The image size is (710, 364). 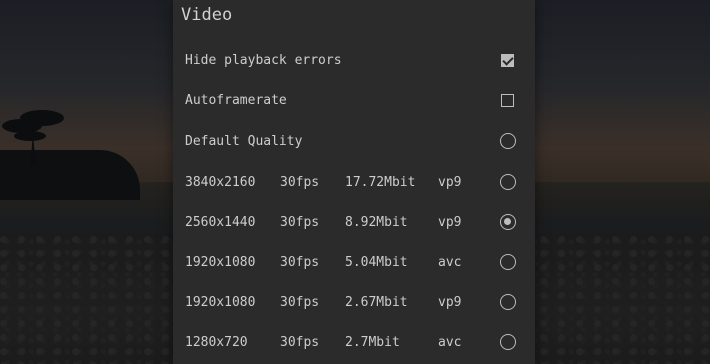 I want to click on format-row: 1280x720 30fps 2.7Mbit avc, so click(x=354, y=342).